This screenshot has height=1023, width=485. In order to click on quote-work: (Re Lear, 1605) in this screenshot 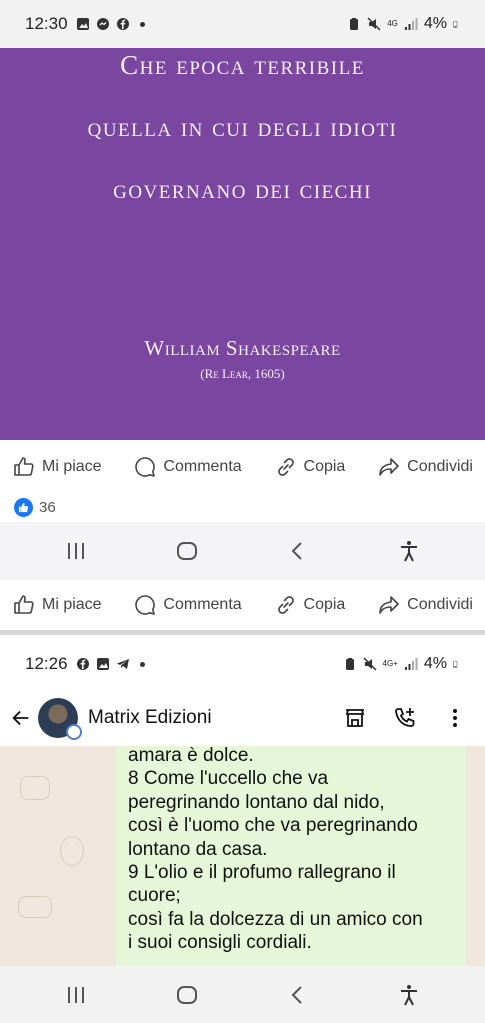, I will do `click(242, 373)`.